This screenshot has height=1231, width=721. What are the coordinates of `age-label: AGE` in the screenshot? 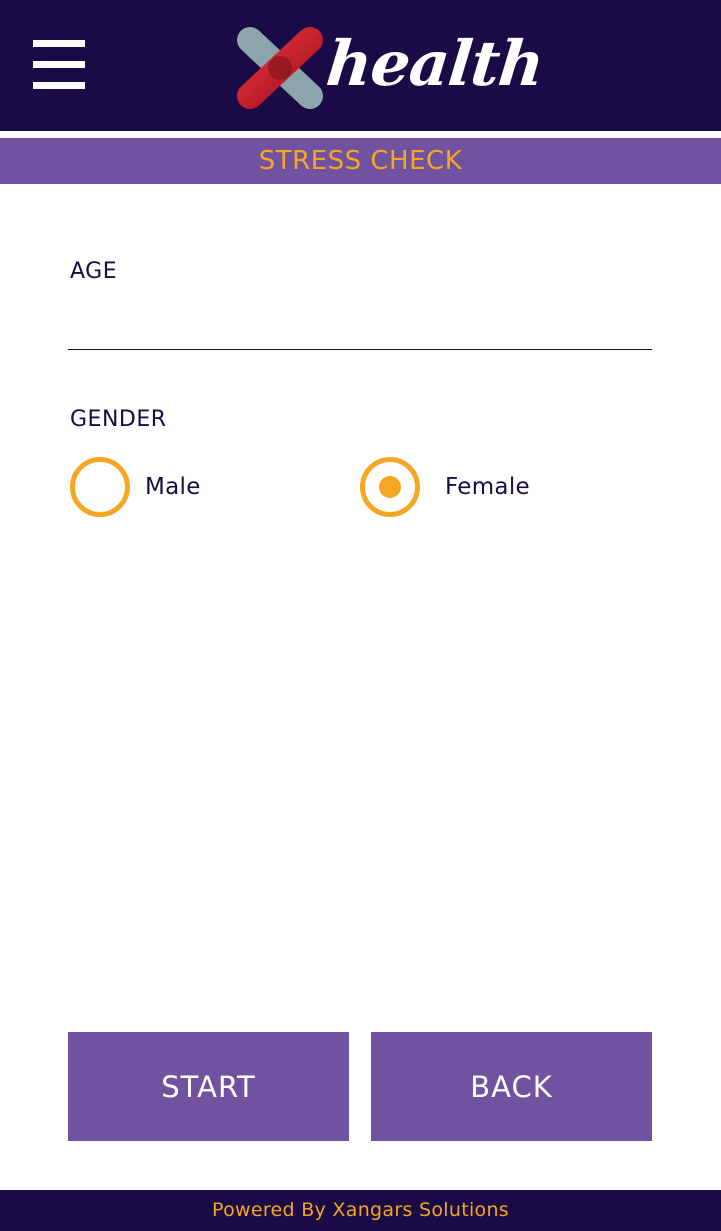 It's located at (94, 271).